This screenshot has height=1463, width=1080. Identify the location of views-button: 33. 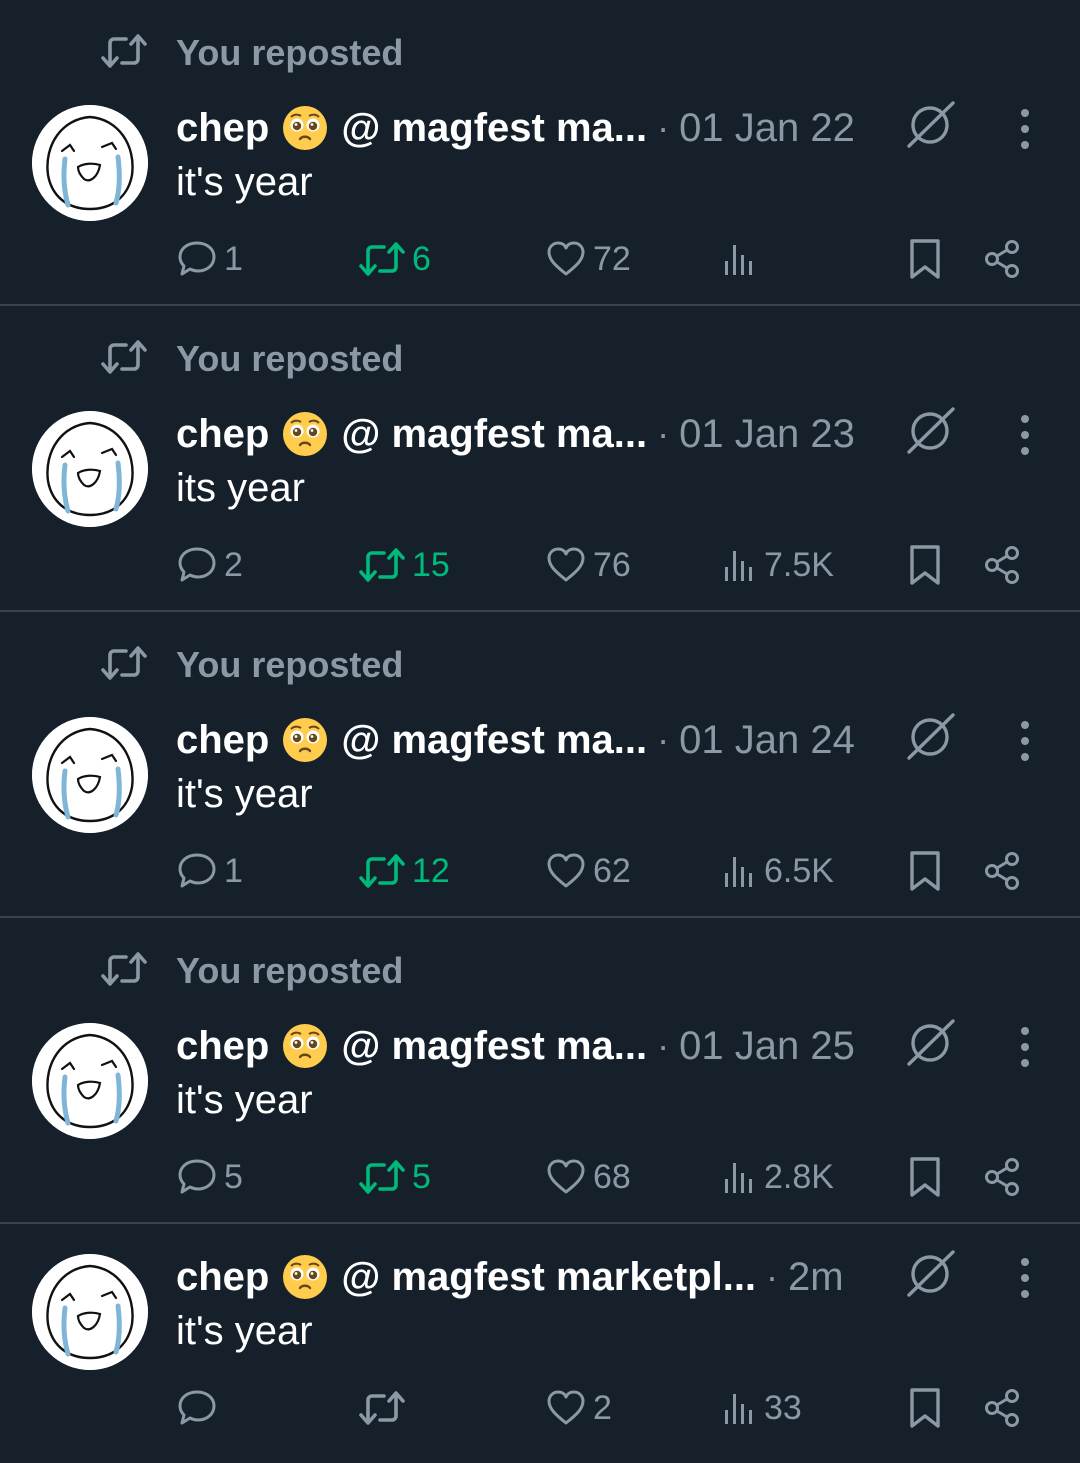
(762, 1408).